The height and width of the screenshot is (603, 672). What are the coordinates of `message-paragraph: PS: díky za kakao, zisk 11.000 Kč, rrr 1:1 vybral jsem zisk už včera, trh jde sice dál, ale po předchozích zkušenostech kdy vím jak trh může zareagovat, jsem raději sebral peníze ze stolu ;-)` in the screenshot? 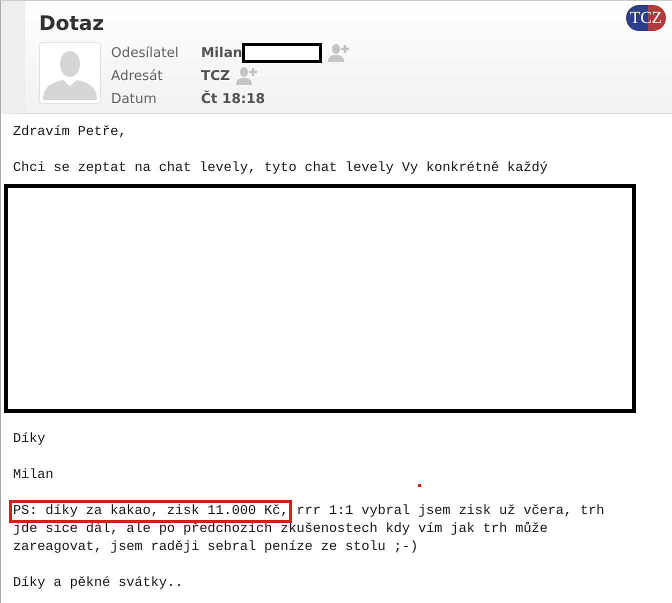 It's located at (318, 530).